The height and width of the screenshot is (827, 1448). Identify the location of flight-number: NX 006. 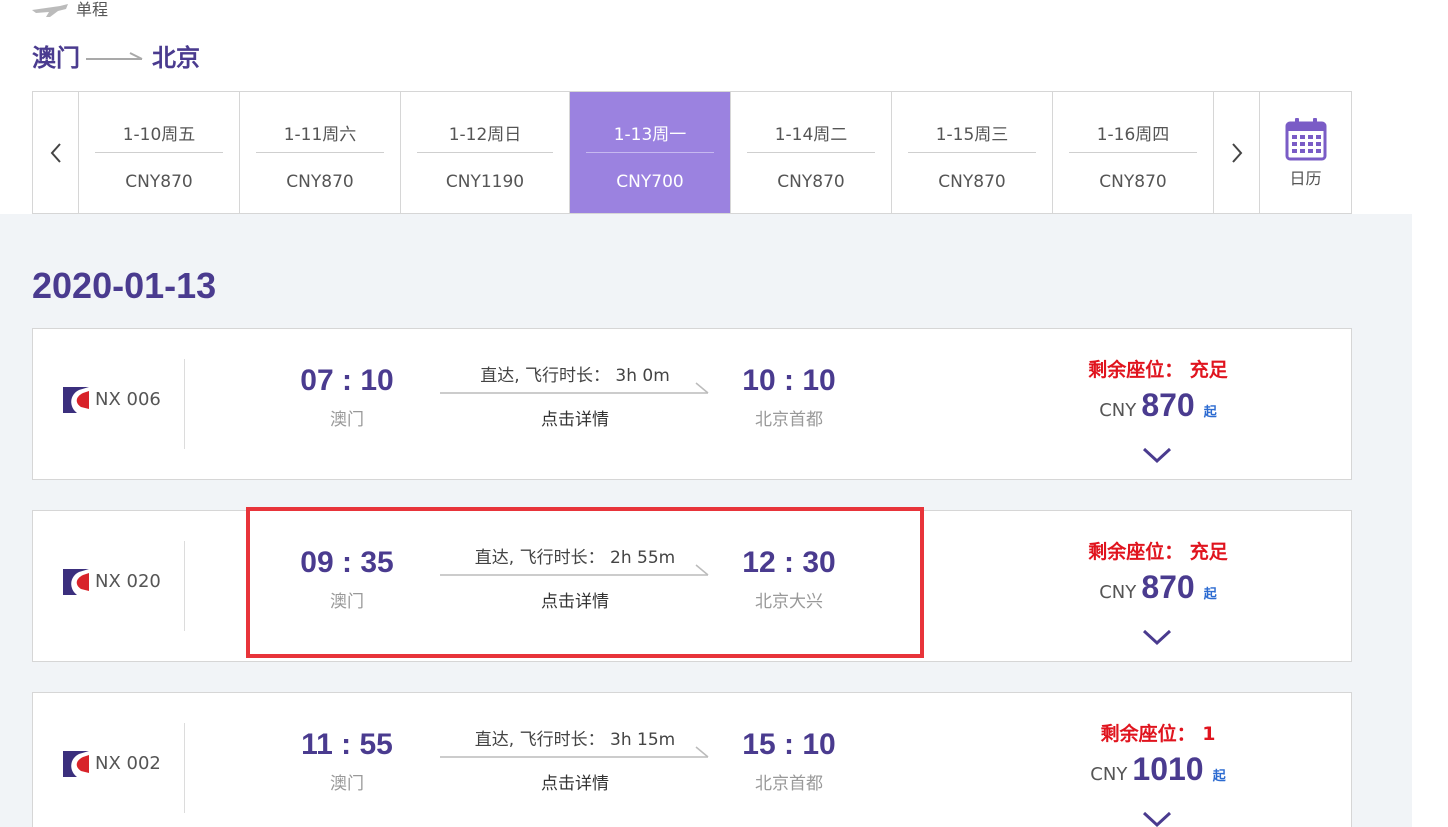
(128, 399).